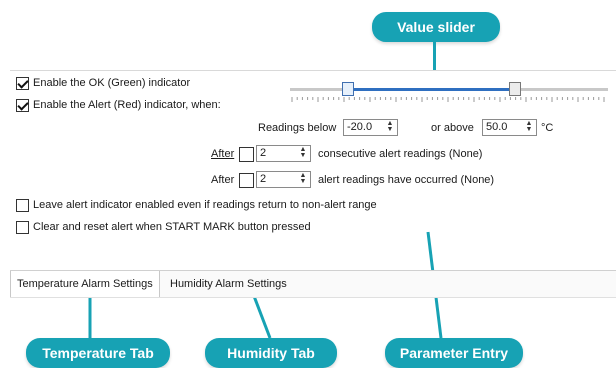 Image resolution: width=616 pixels, height=368 pixels. Describe the element at coordinates (98, 353) in the screenshot. I see `temperature-tab-callout: Temperature Tab` at that location.